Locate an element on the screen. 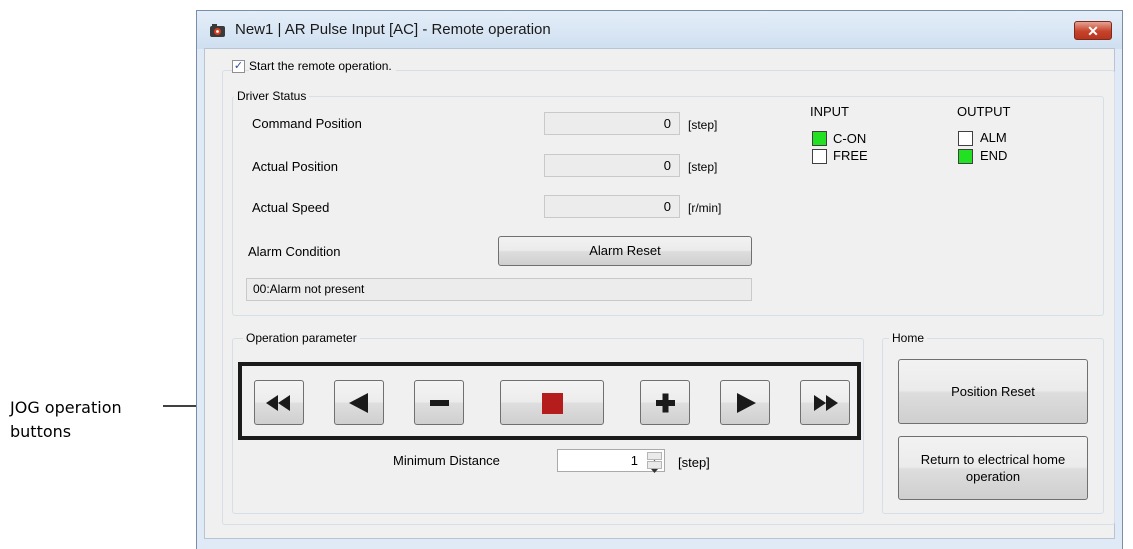 The width and height of the screenshot is (1133, 549). alarm-reset-button: Alarm Reset is located at coordinates (625, 251).